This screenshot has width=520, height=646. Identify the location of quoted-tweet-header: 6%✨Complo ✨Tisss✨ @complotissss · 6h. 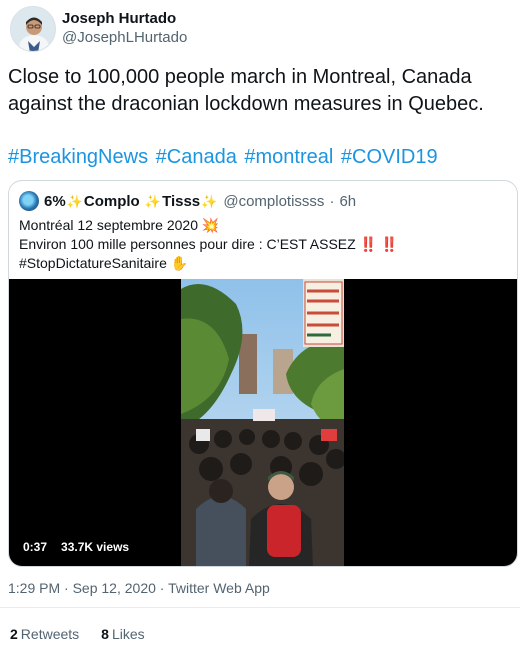
(187, 201).